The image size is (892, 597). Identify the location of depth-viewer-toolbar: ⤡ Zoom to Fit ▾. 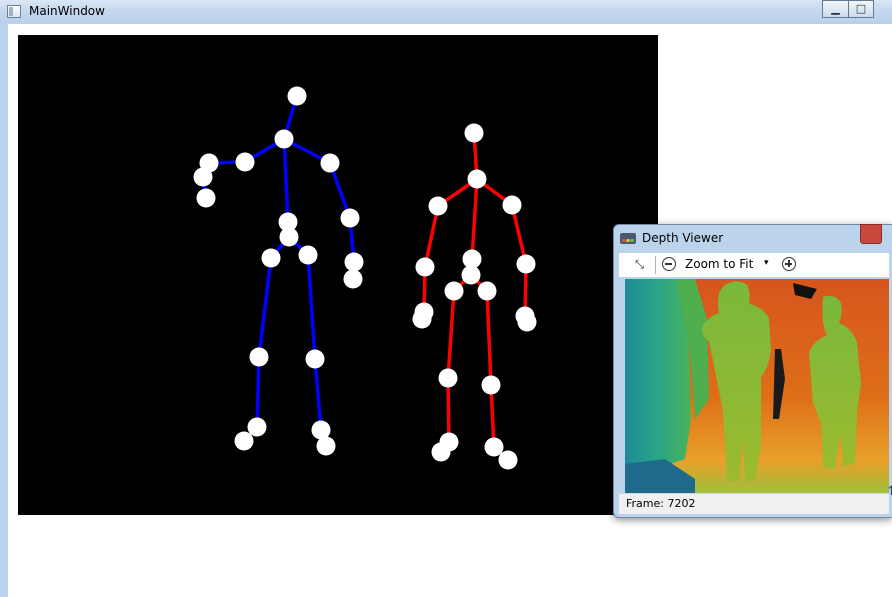
(754, 265).